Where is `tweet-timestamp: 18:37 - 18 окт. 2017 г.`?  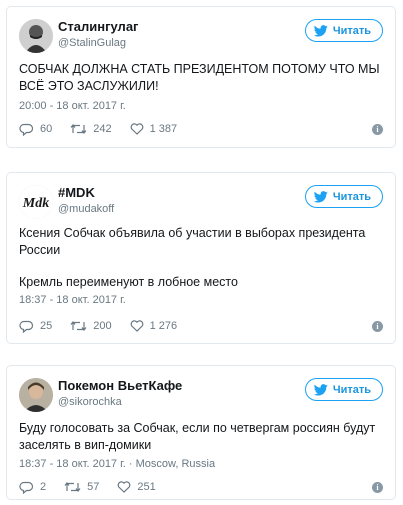 tweet-timestamp: 18:37 - 18 окт. 2017 г. is located at coordinates (72, 300).